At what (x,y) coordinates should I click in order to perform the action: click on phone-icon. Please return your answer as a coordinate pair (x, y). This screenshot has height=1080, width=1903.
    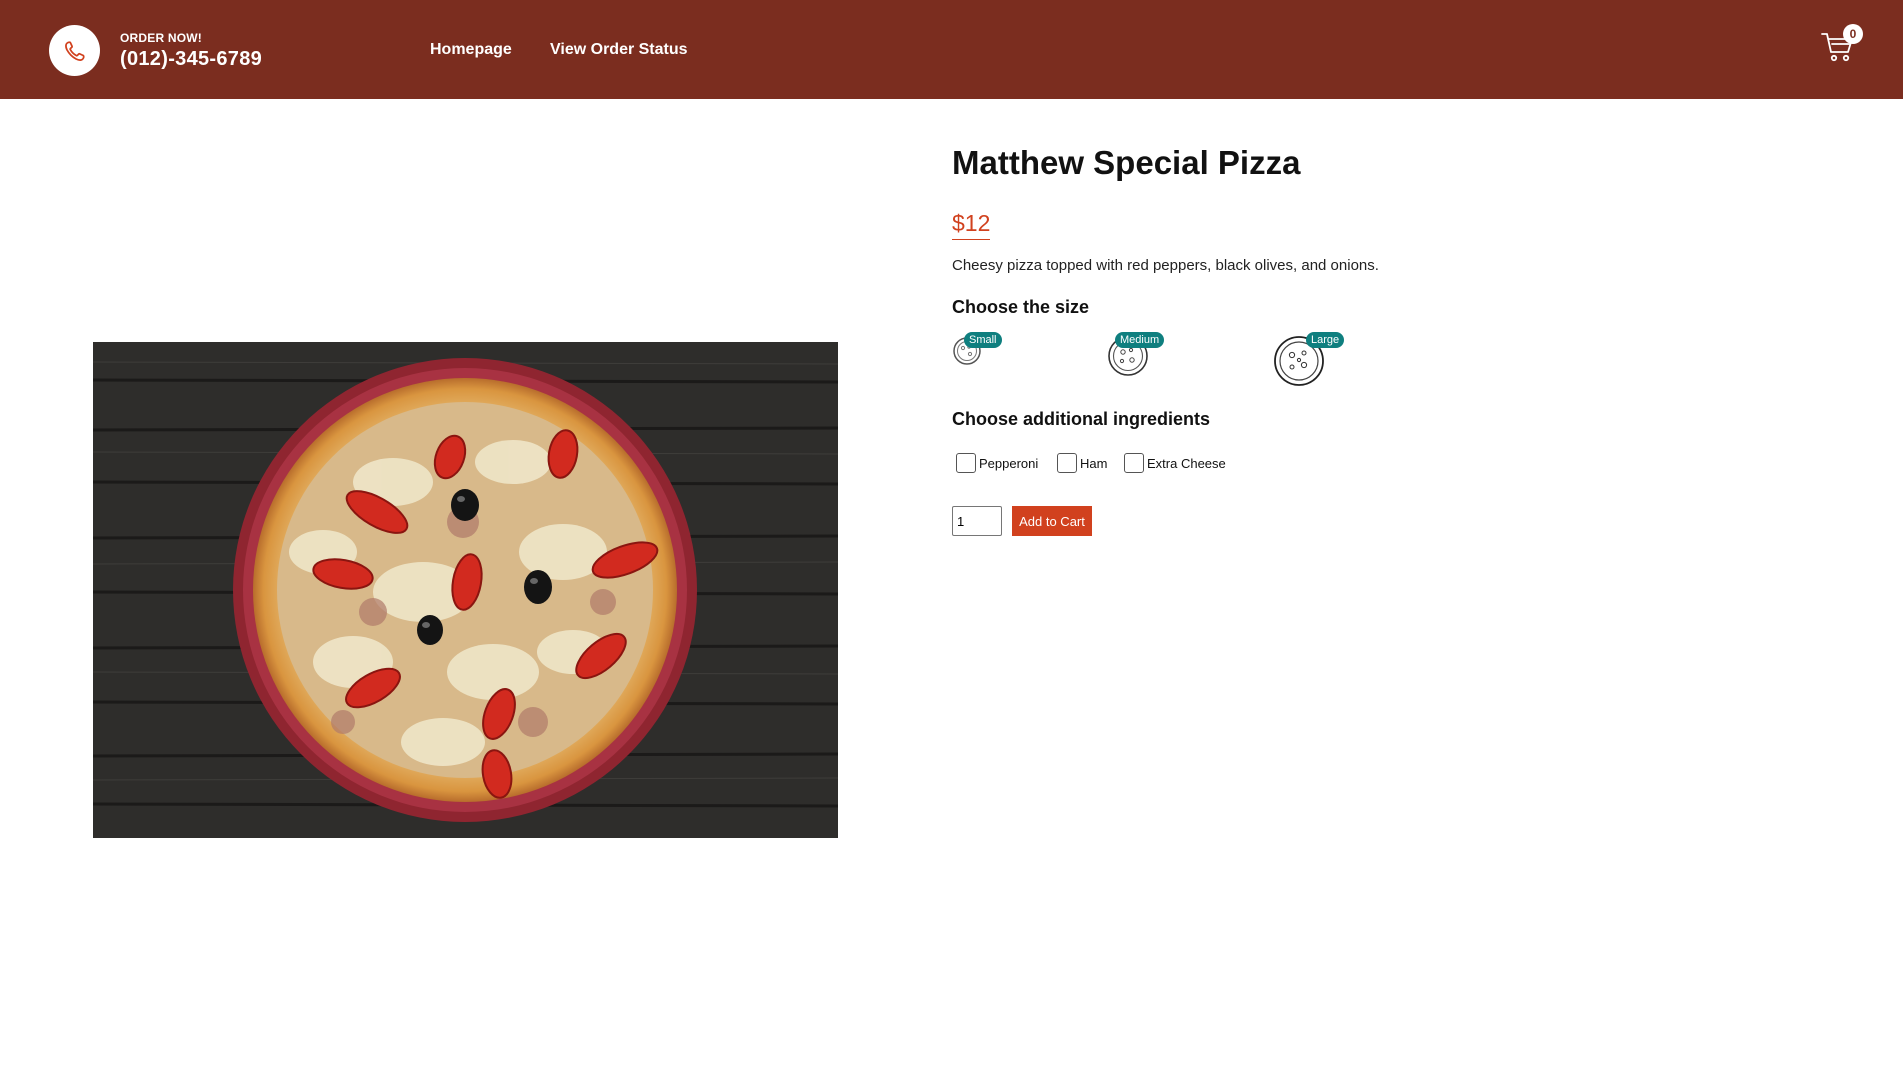
    Looking at the image, I should click on (74, 50).